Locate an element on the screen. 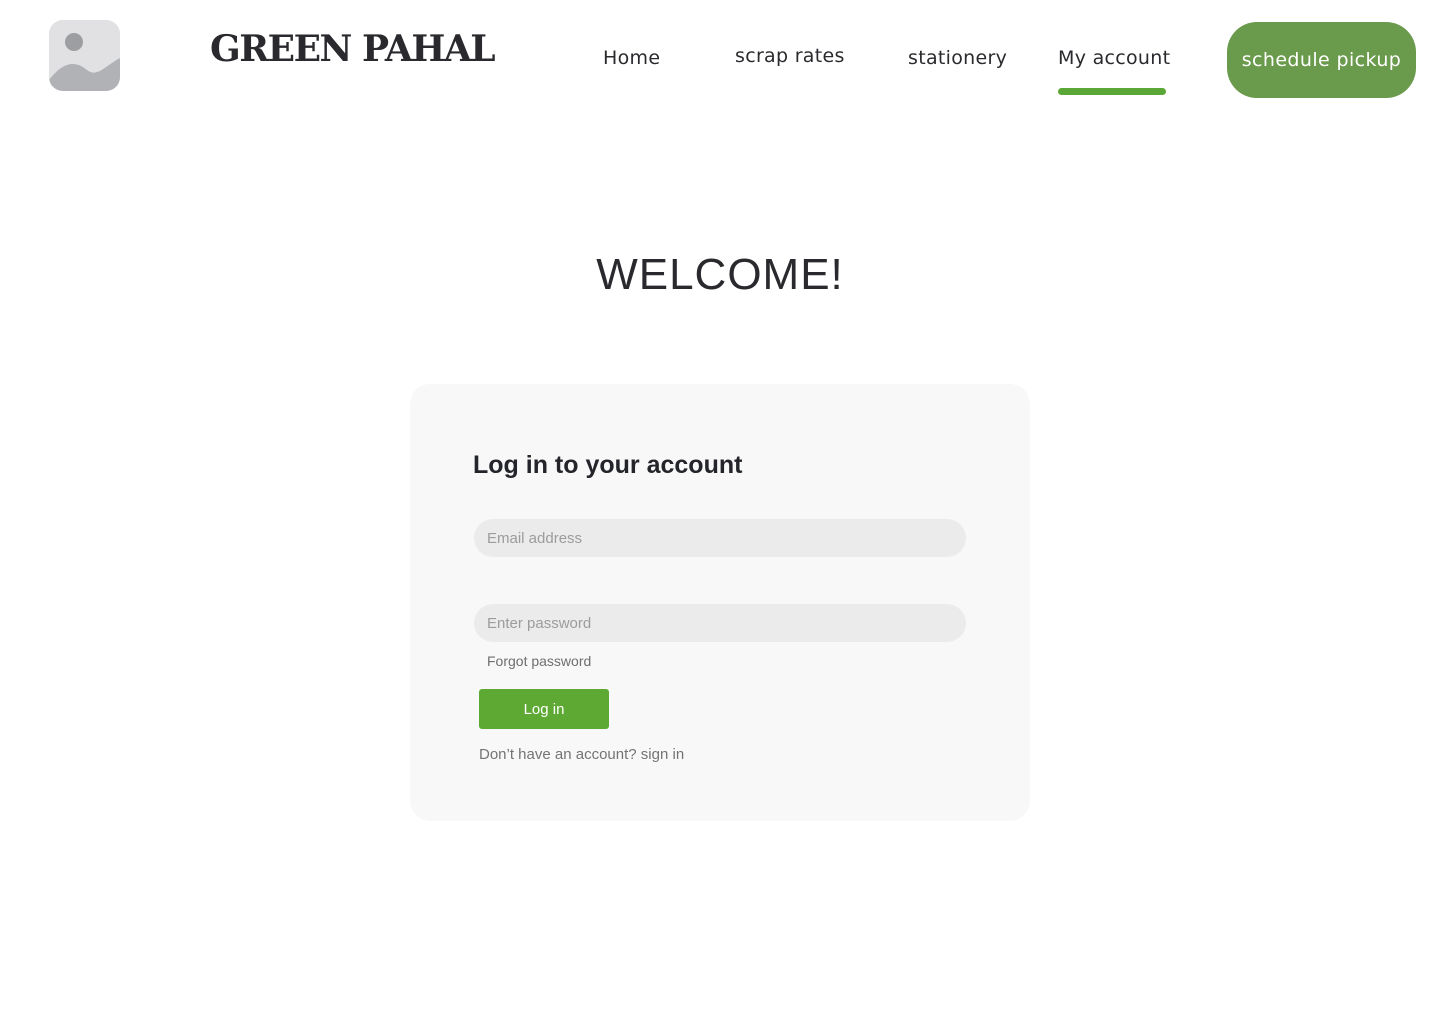  signup-prompt: Don’t have an account? sign in is located at coordinates (581, 754).